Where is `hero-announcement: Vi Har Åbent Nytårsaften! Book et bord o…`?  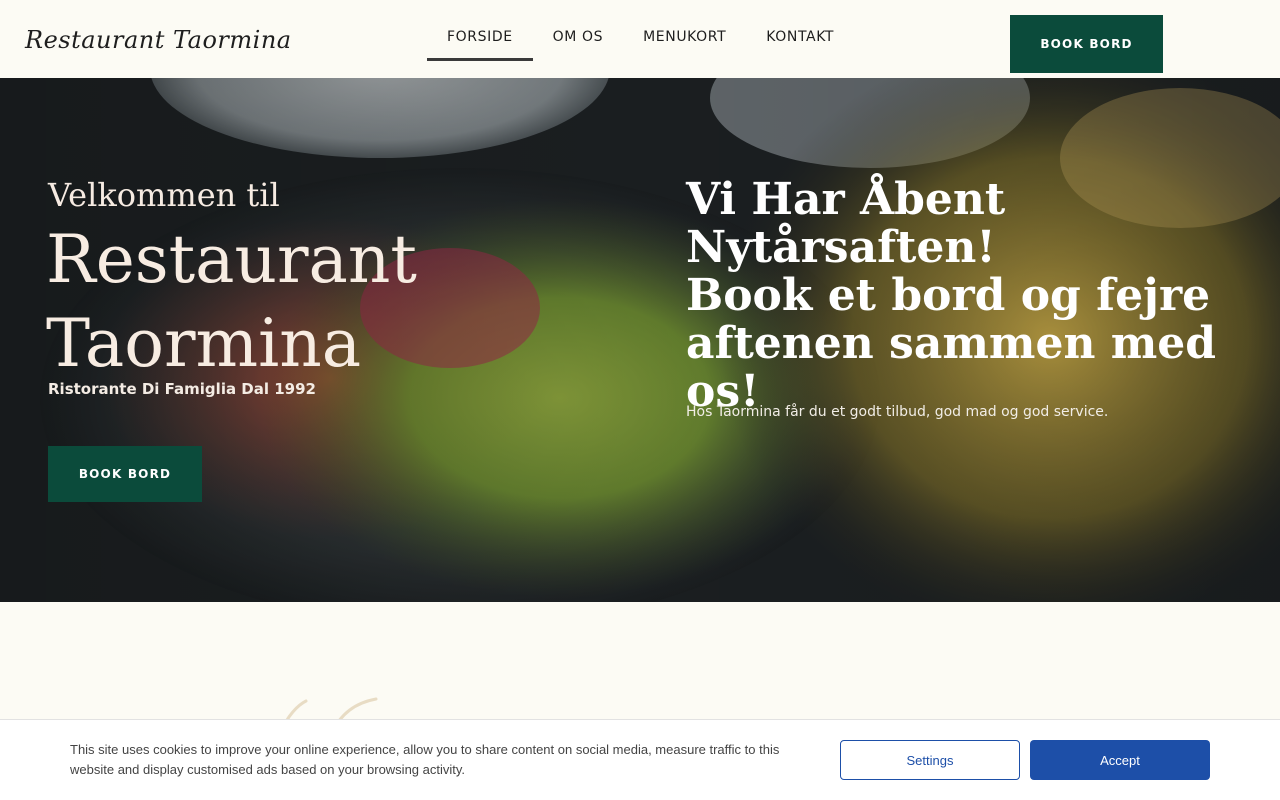
hero-announcement: Vi Har Åbent Nytårsaften! Book et bord o… is located at coordinates (981, 296).